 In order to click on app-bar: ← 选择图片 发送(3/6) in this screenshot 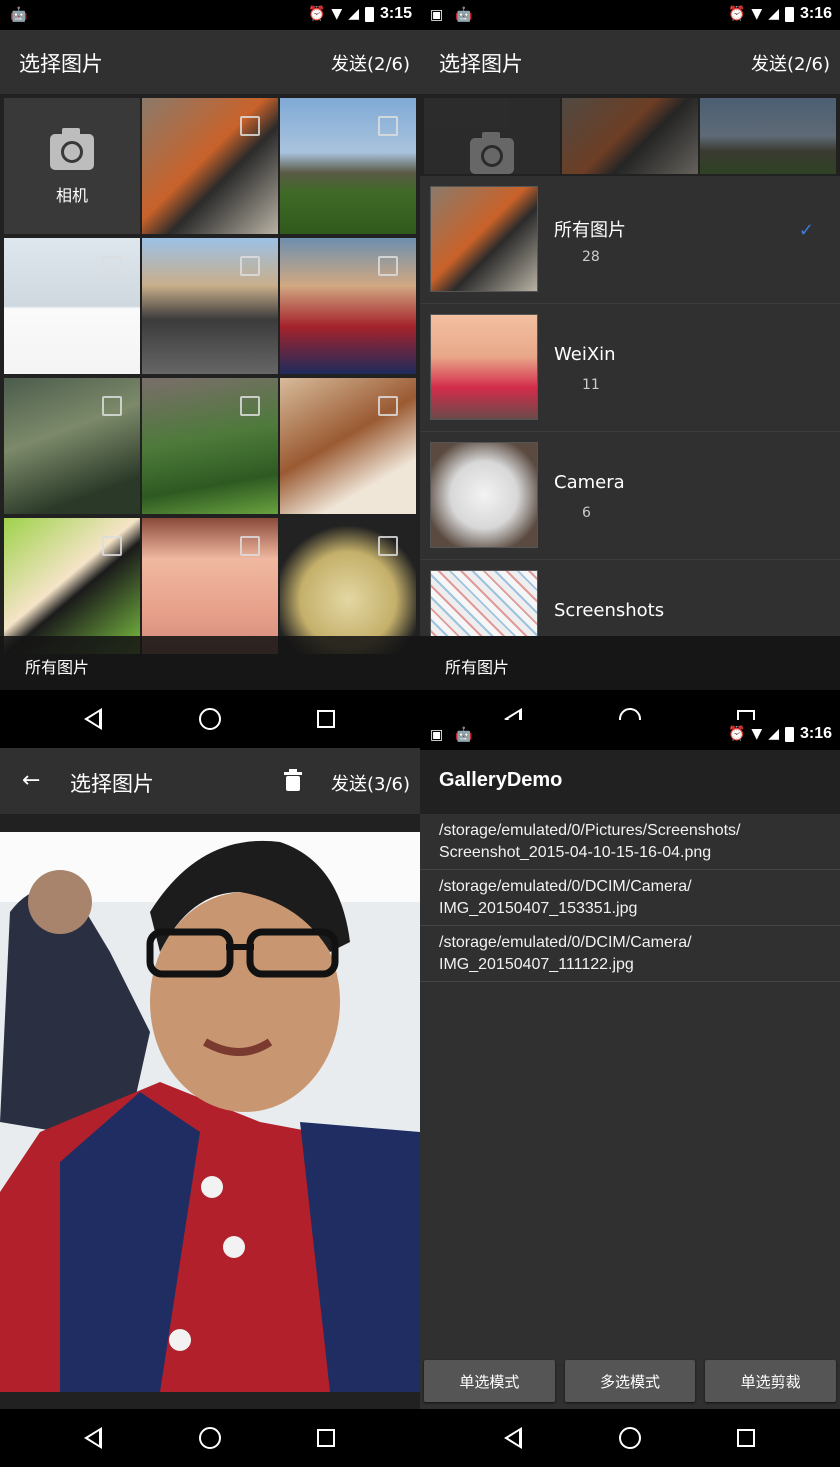, I will do `click(210, 781)`.